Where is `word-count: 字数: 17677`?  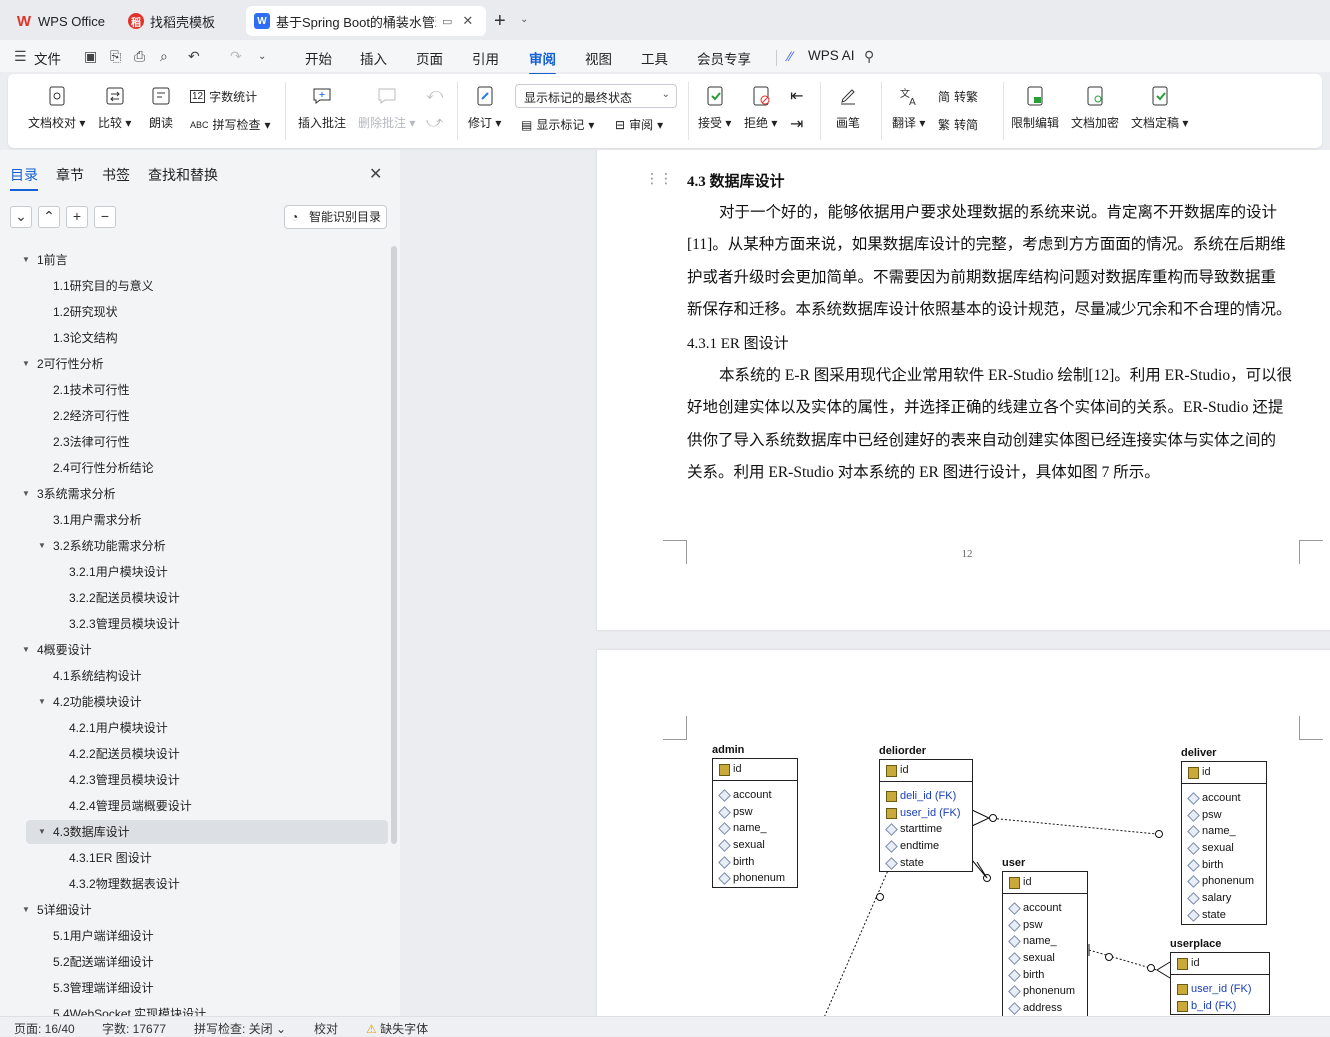
word-count: 字数: 17677 is located at coordinates (134, 1028).